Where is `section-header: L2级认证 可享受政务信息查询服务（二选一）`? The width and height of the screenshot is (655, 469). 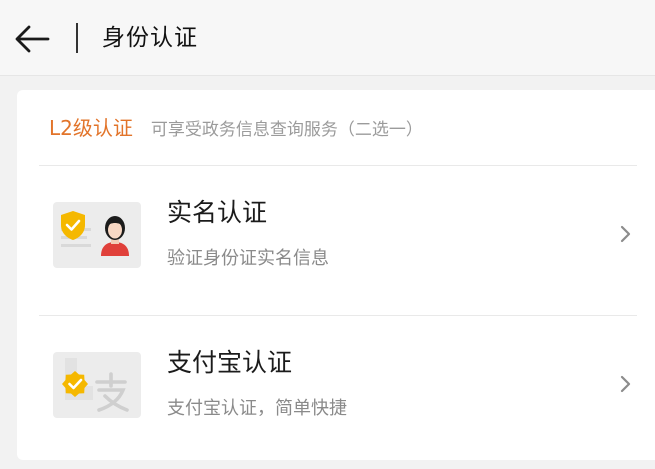 section-header: L2级认证 可享受政务信息查询服务（二选一） is located at coordinates (236, 129).